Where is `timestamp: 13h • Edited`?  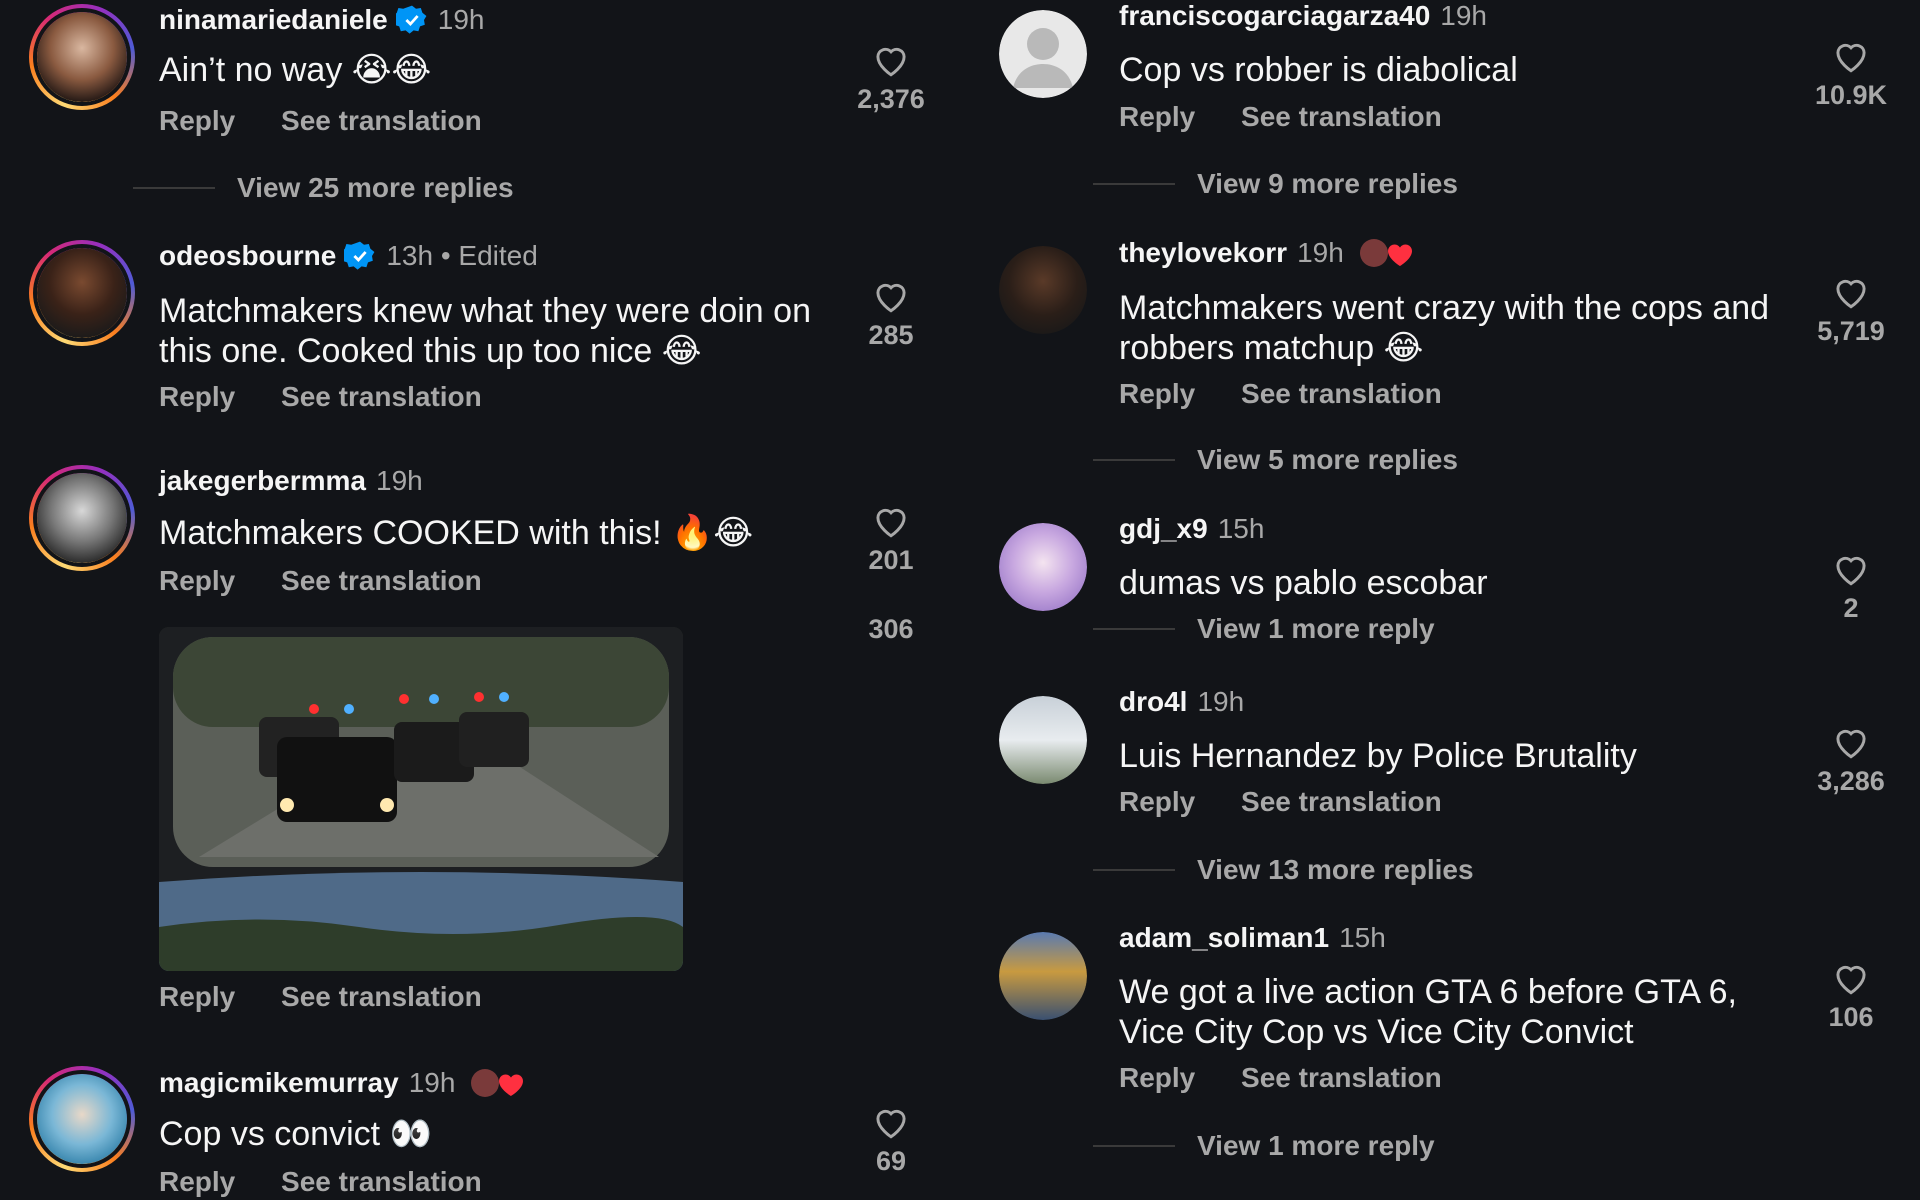 timestamp: 13h • Edited is located at coordinates (462, 255).